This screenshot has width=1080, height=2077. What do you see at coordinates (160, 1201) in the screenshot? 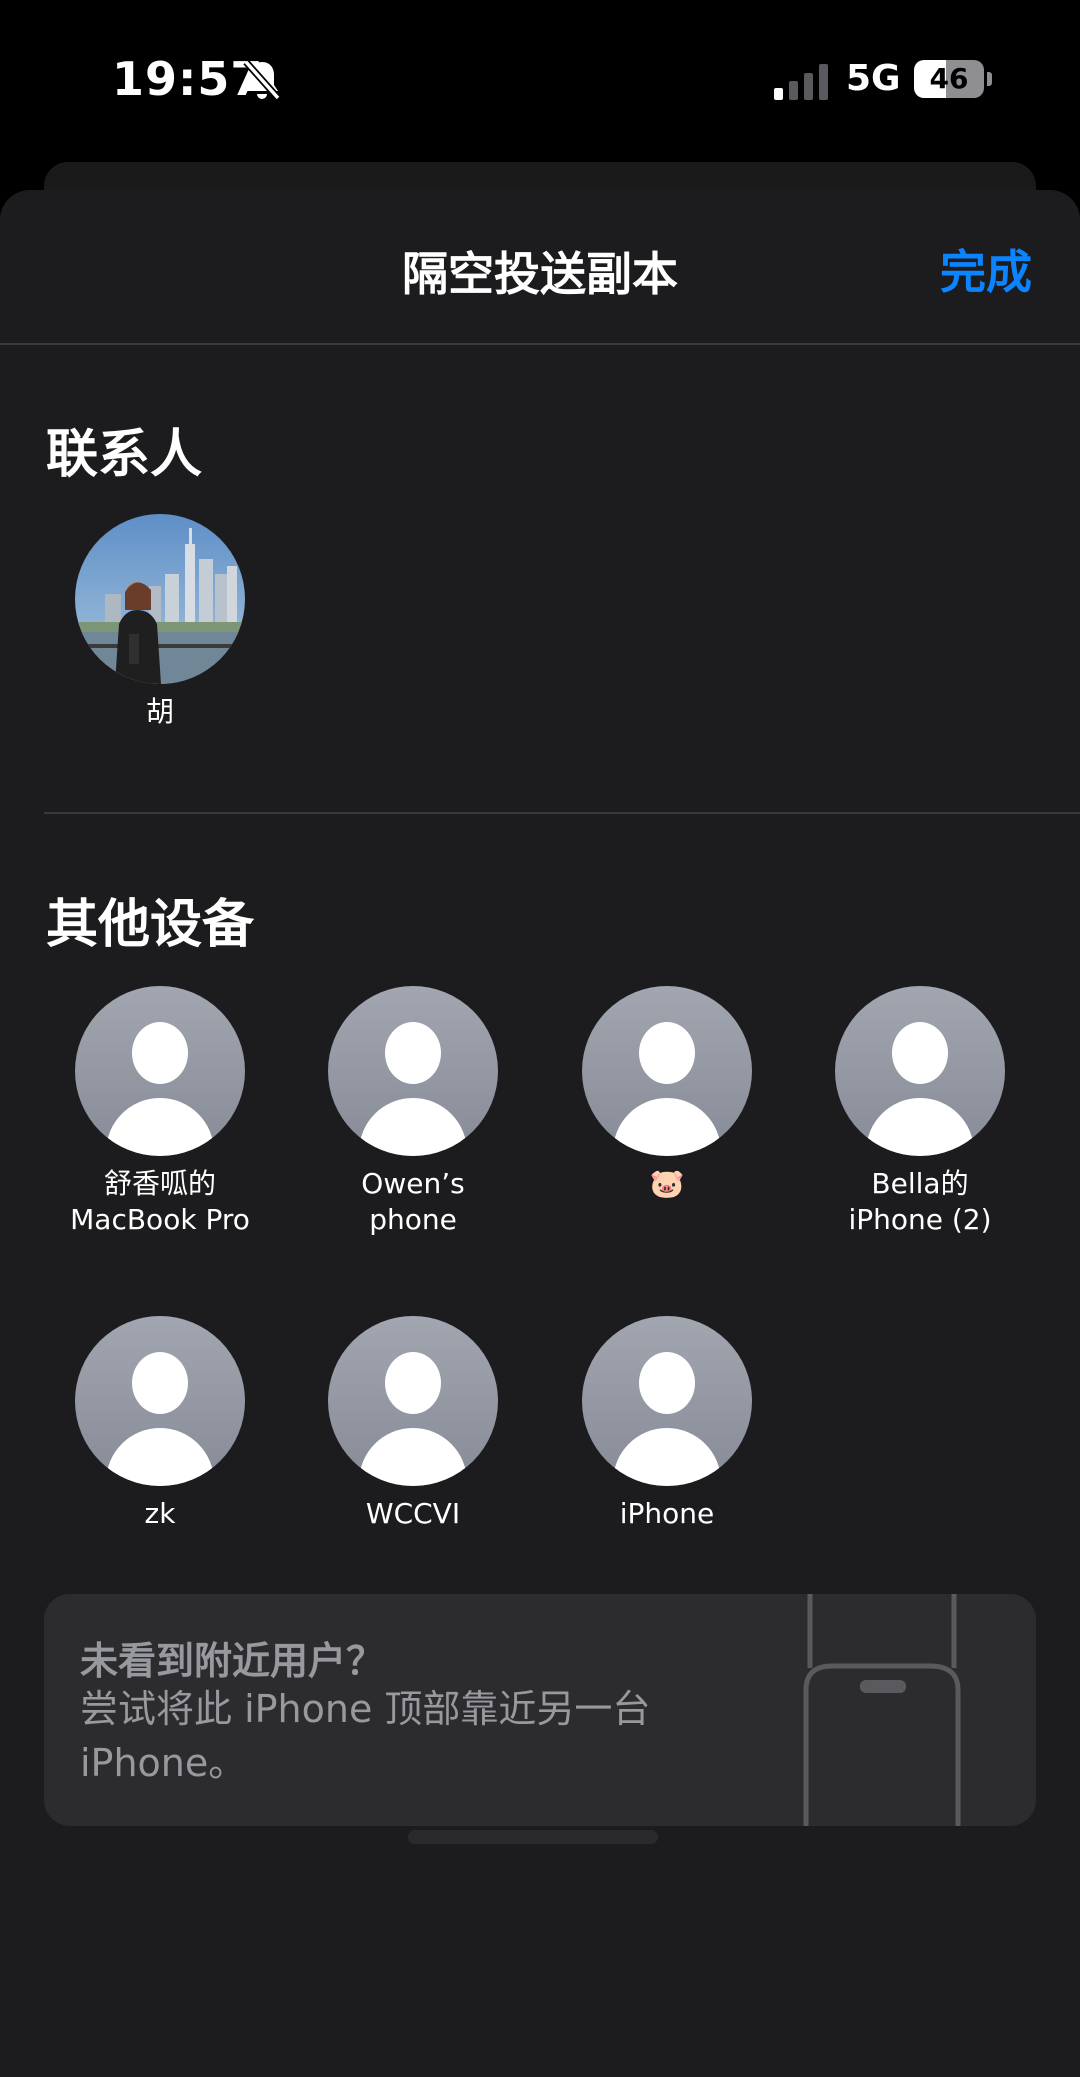
I see `device-name: 舒香呱的 MacBook Pro` at bounding box center [160, 1201].